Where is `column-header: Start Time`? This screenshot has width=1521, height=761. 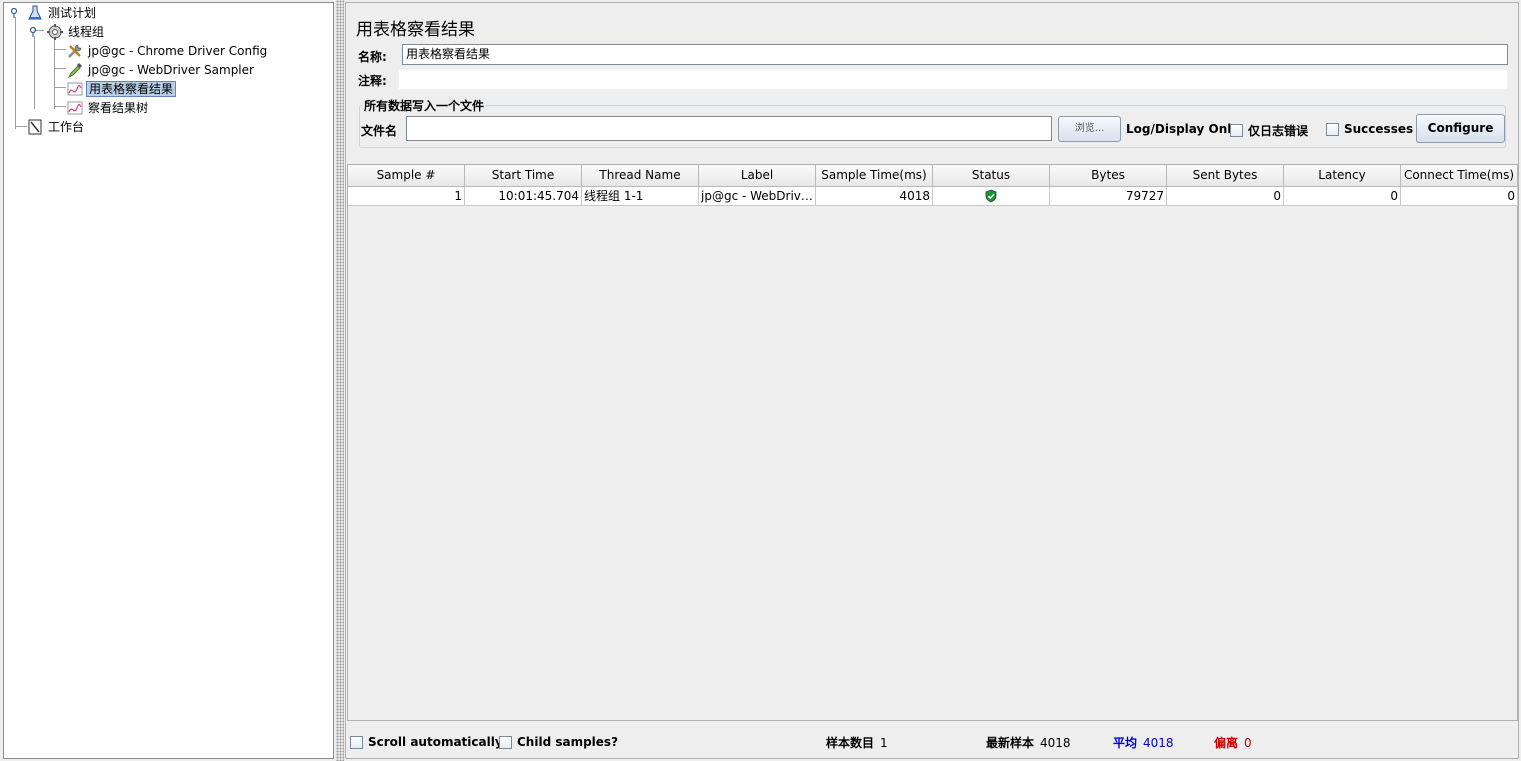 column-header: Start Time is located at coordinates (523, 176).